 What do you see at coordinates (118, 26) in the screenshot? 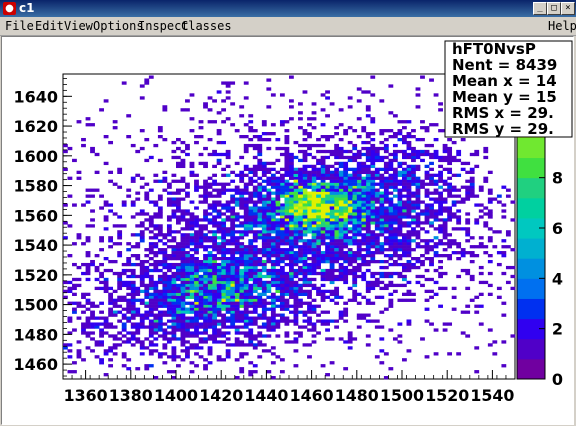
I see `menu-options: Options` at bounding box center [118, 26].